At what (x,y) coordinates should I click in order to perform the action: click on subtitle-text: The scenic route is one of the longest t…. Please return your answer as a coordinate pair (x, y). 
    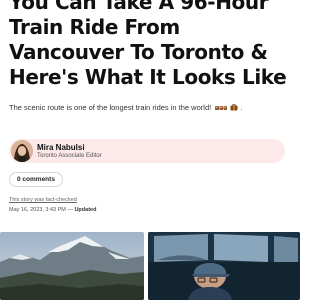
    Looking at the image, I should click on (110, 107).